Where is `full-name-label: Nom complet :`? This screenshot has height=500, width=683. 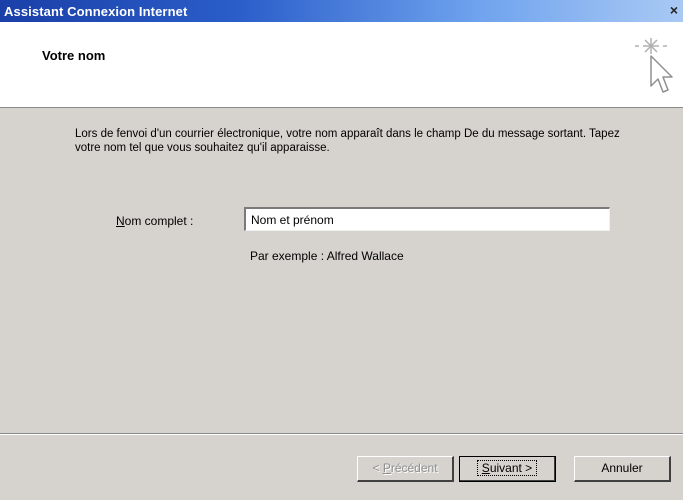 full-name-label: Nom complet : is located at coordinates (154, 221).